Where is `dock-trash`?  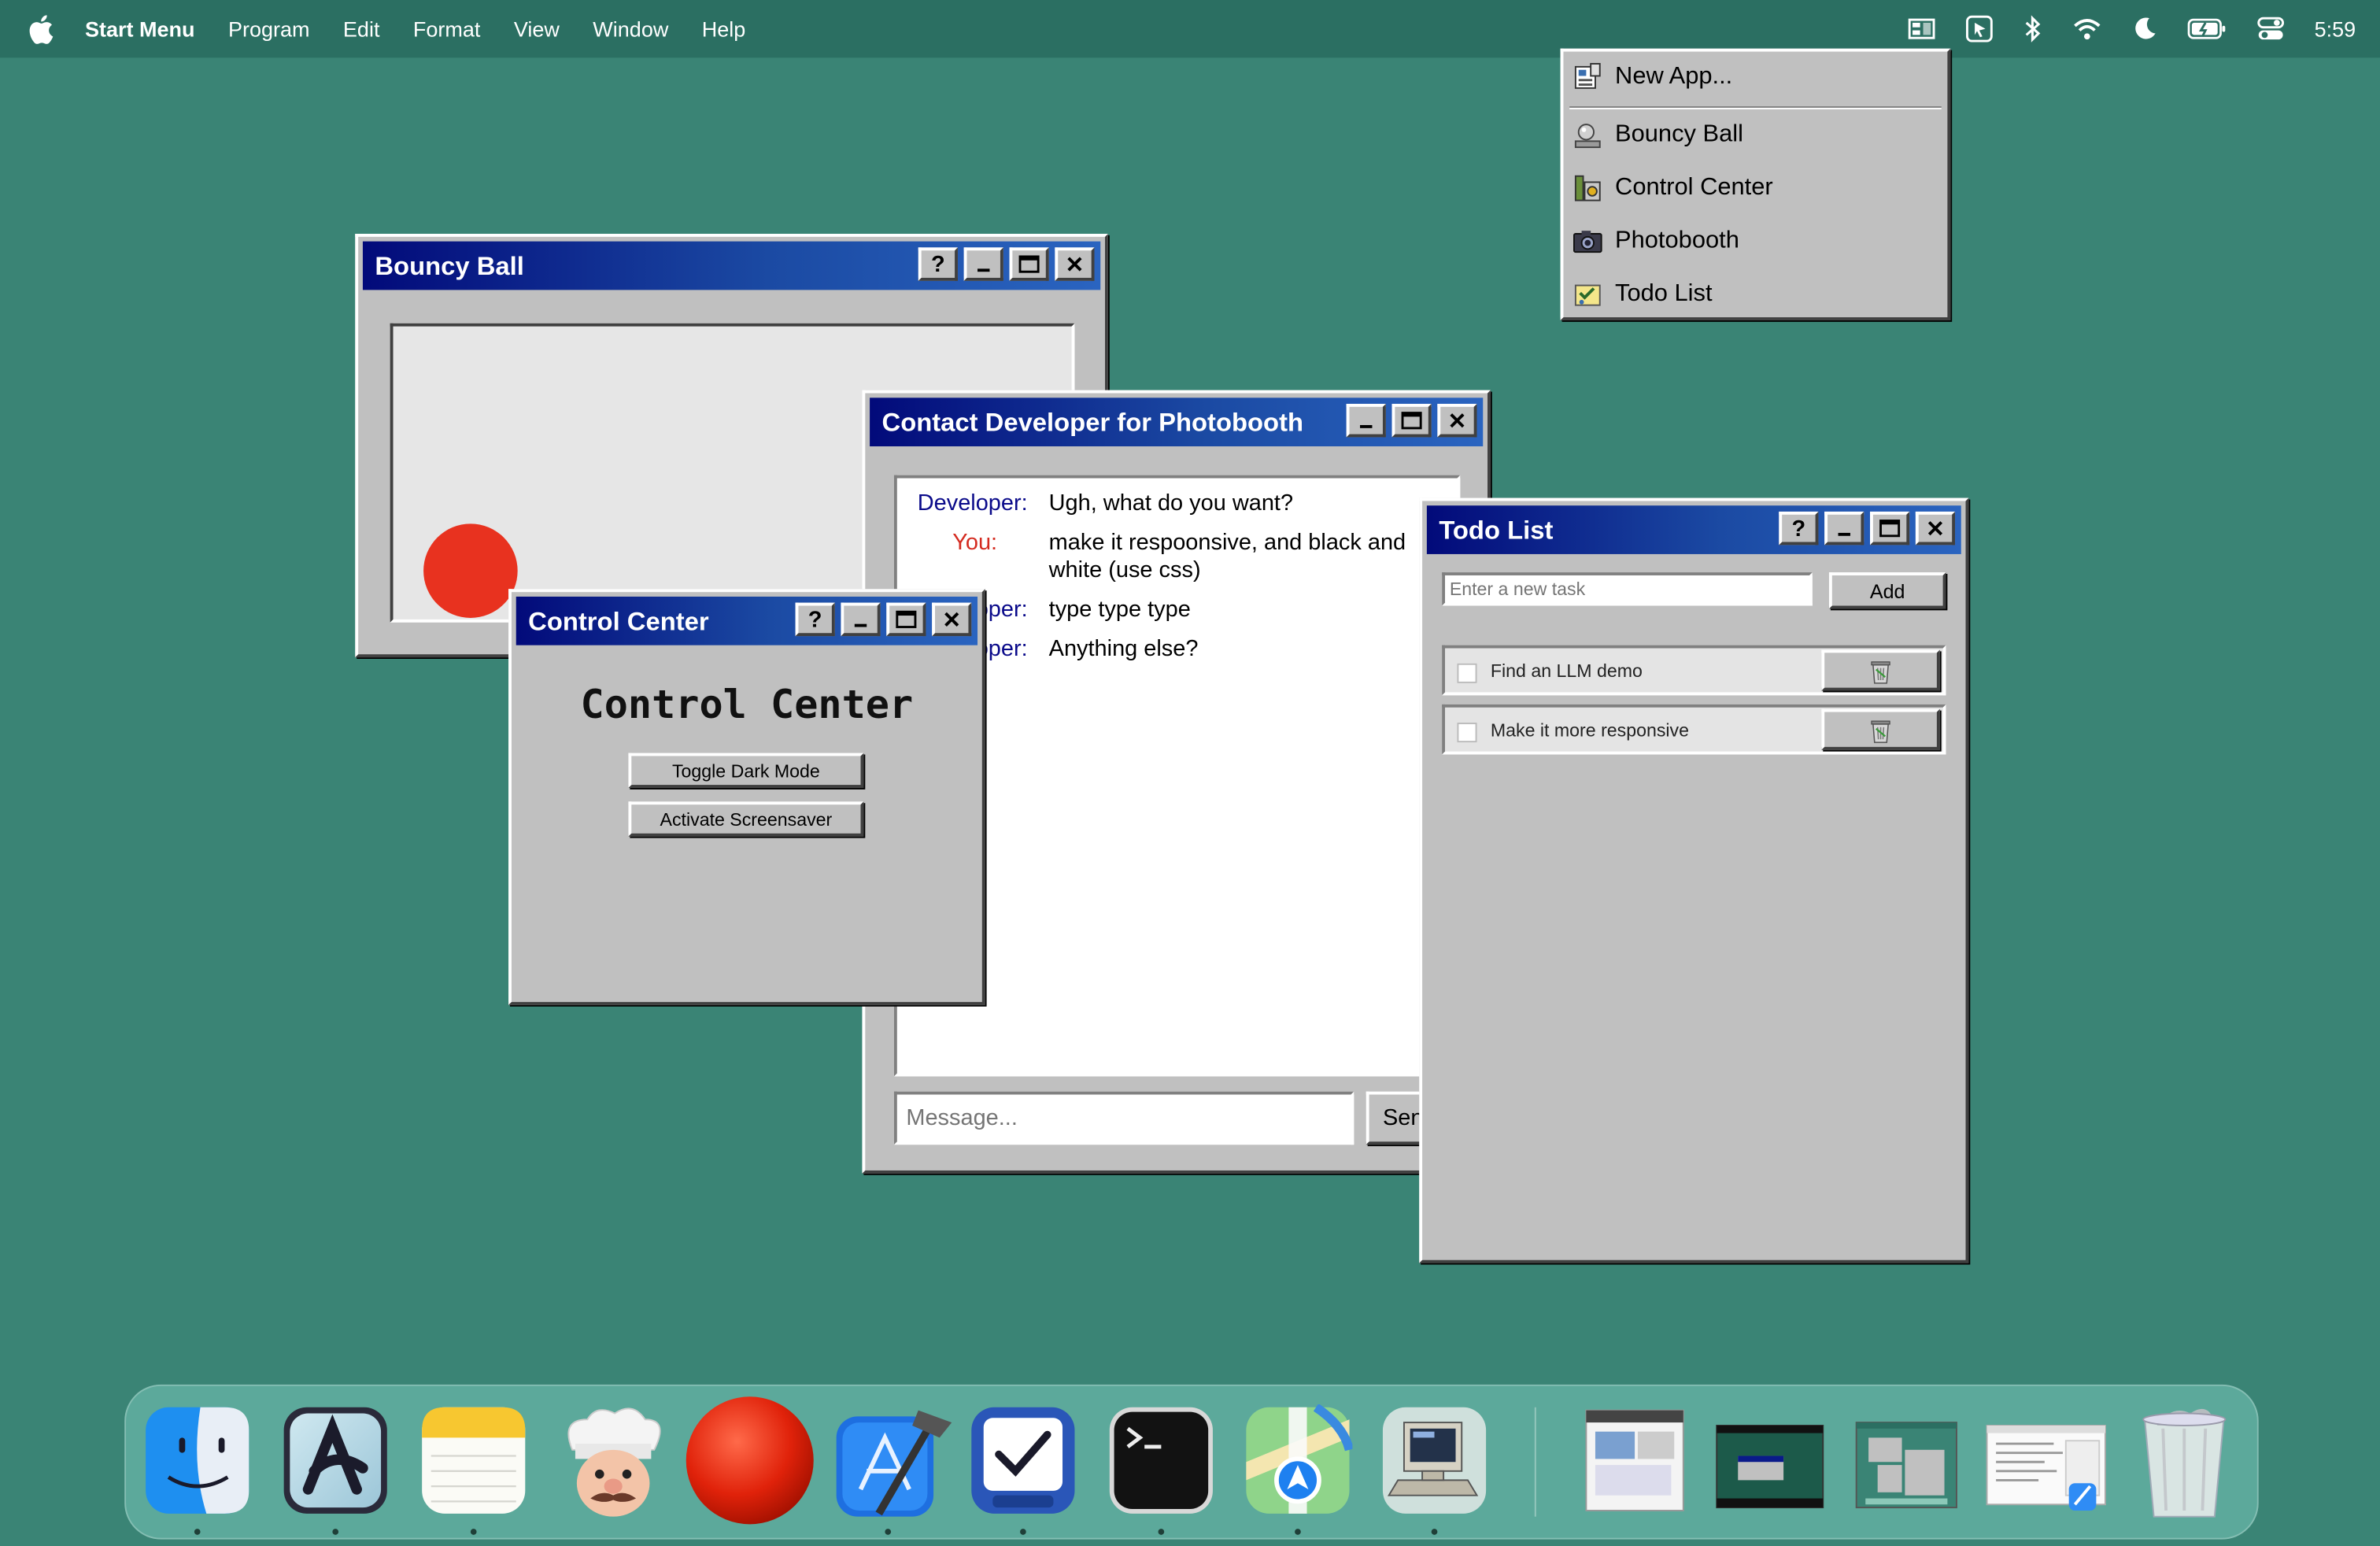
dock-trash is located at coordinates (2184, 1461).